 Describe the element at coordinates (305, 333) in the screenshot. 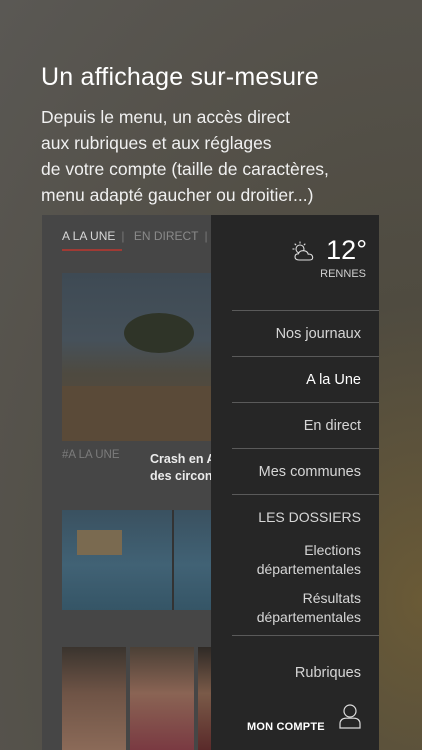

I see `menu-item-nos-journaux: Nos journaux` at that location.